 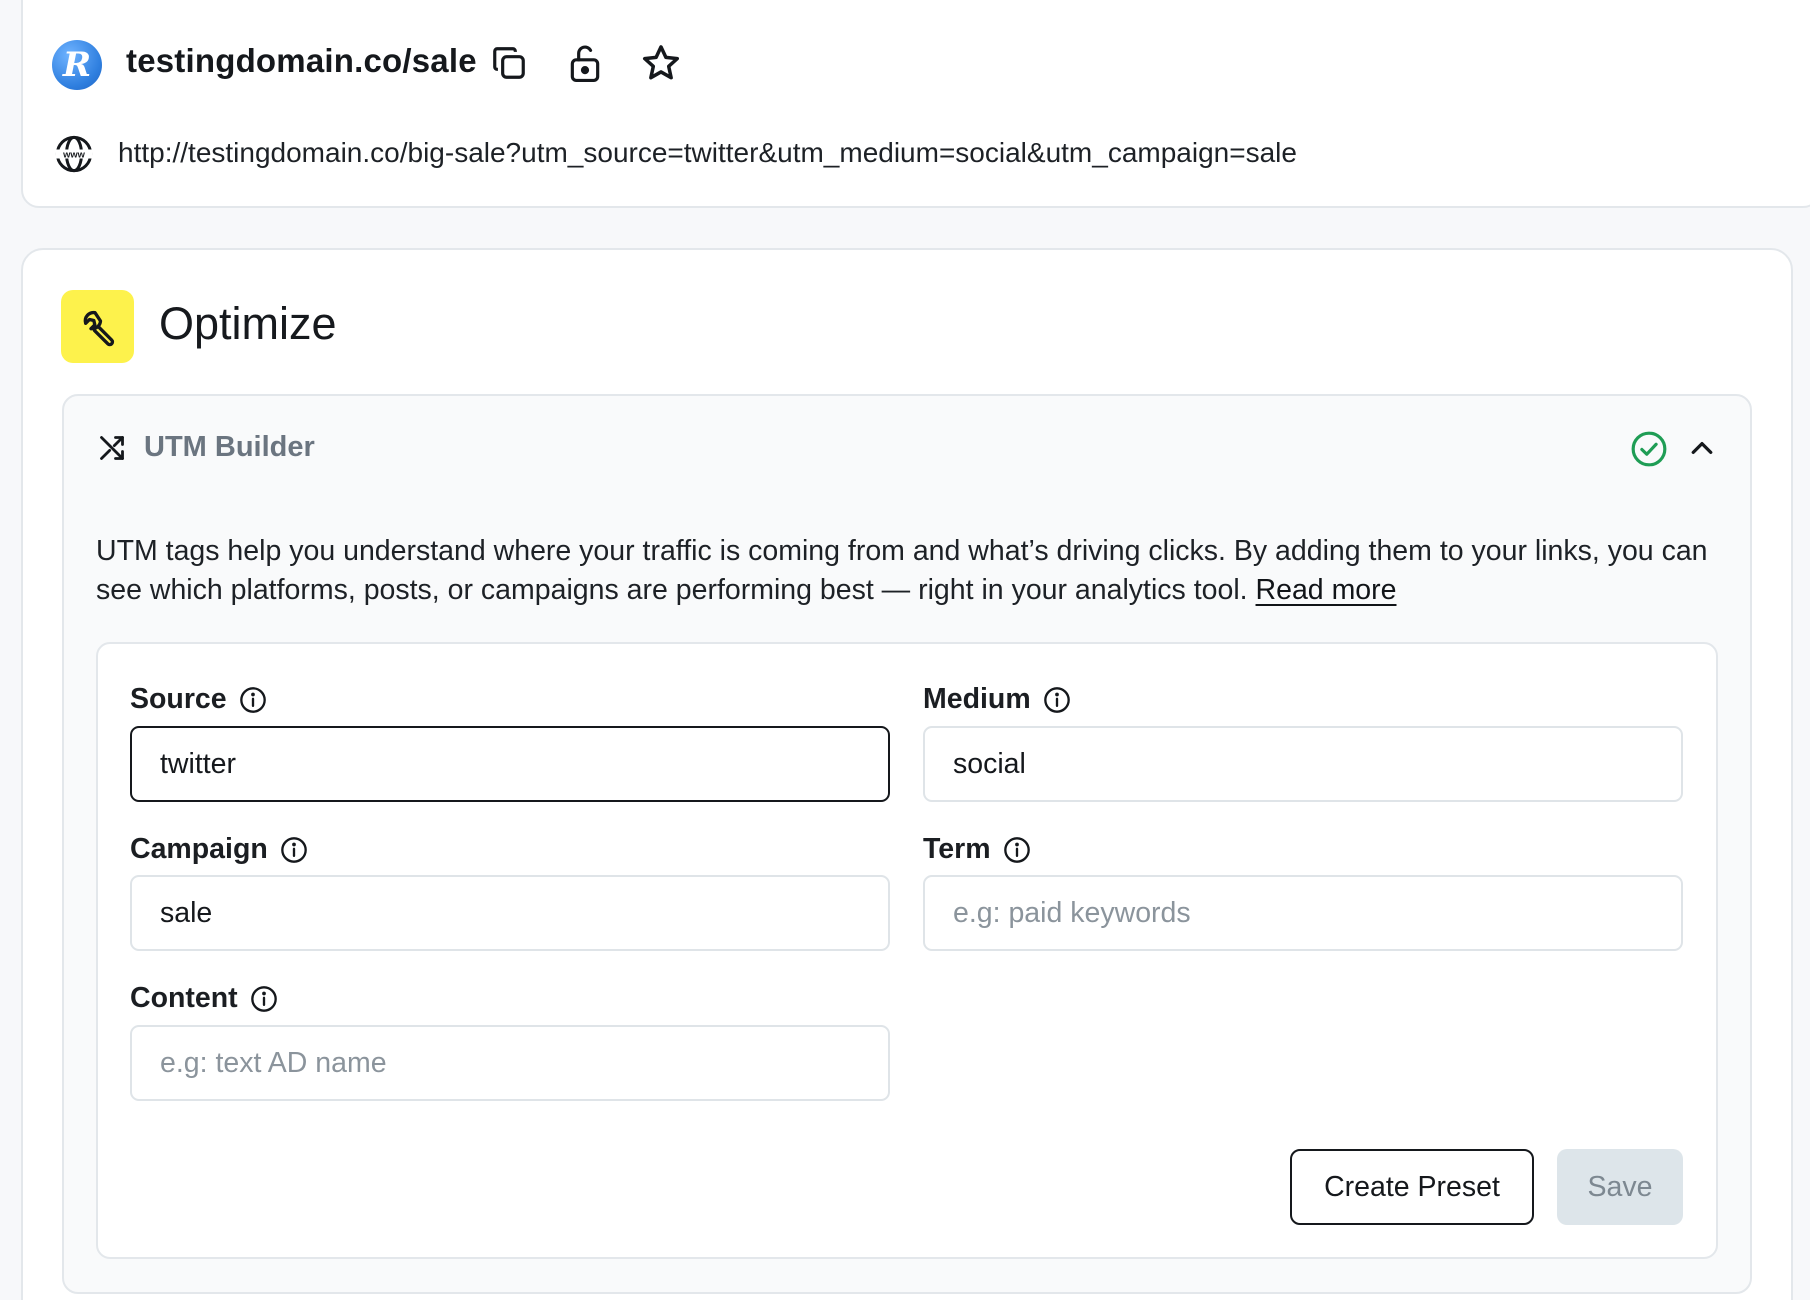 I want to click on svg-text: www, so click(x=74, y=155).